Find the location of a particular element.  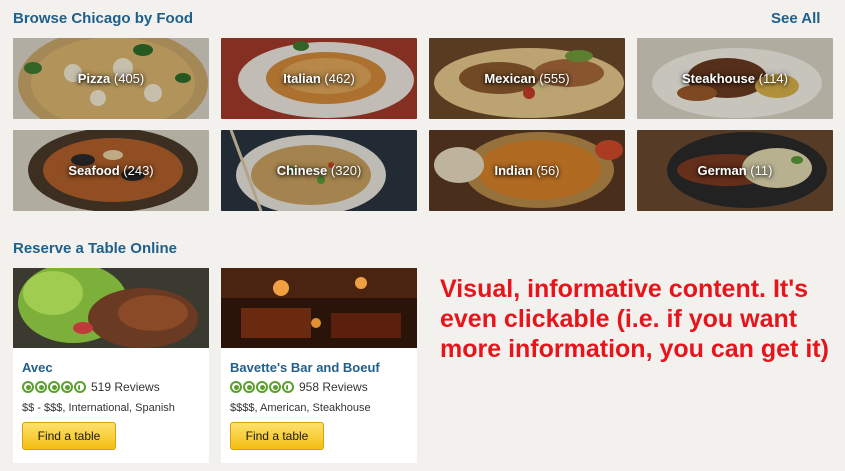

rating-row: 519 Reviews is located at coordinates (91, 387).